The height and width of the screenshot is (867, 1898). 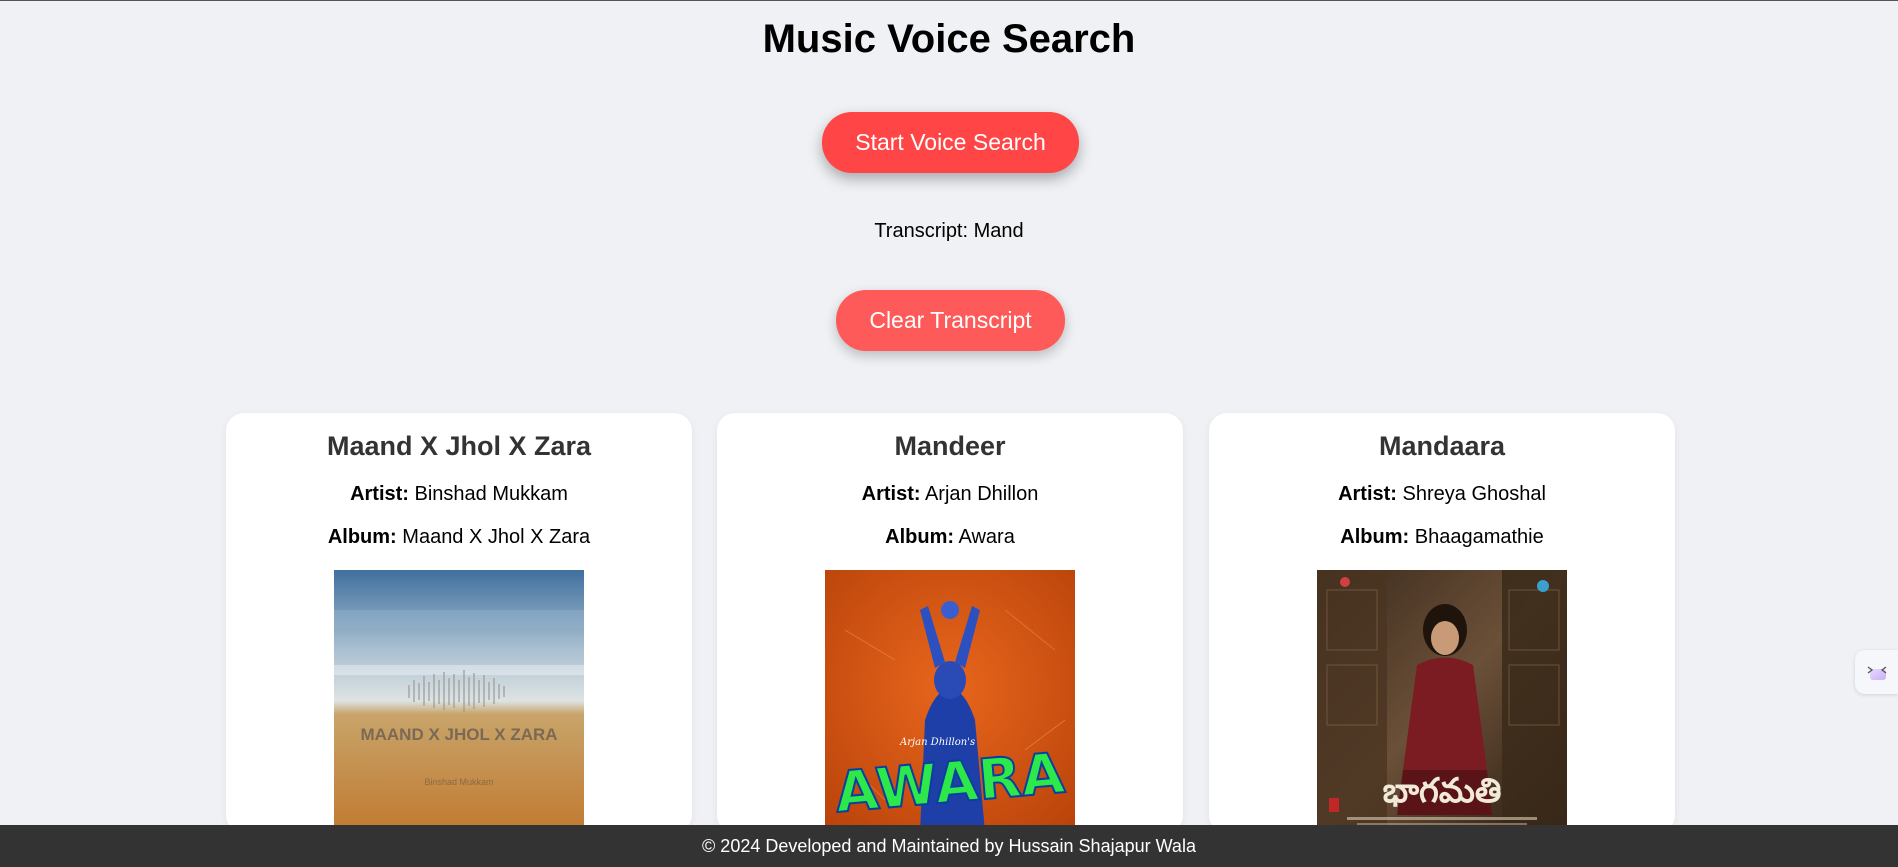 I want to click on song-album: Album: Maand X Jhol X Zara, so click(x=459, y=537).